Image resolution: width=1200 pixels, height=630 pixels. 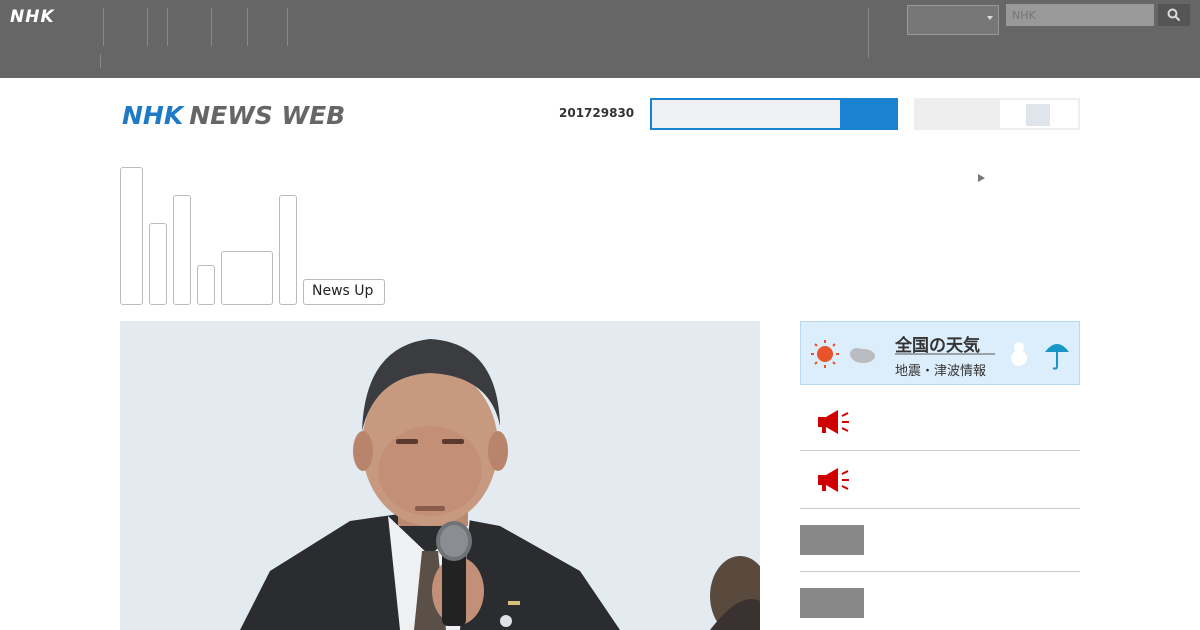 What do you see at coordinates (990, 18) in the screenshot?
I see `chevron-down-icon` at bounding box center [990, 18].